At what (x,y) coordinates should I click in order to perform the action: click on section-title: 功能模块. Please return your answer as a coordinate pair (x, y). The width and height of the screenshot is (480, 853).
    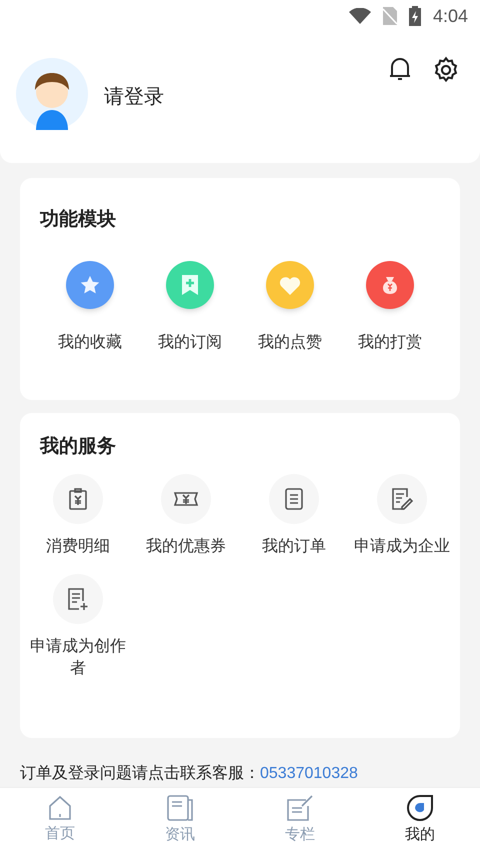
    Looking at the image, I should click on (78, 220).